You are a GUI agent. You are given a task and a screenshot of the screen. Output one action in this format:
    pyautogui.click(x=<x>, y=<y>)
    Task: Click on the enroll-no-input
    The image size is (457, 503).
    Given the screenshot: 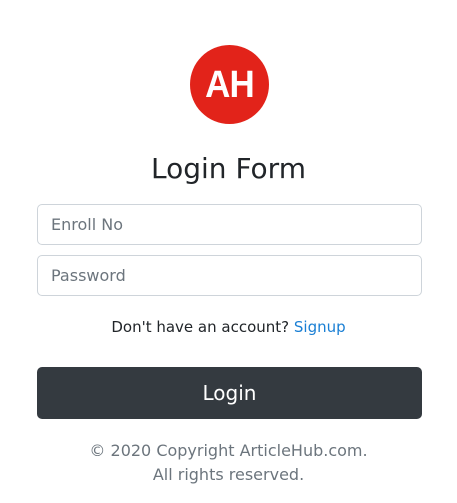 What is the action you would take?
    pyautogui.click(x=229, y=224)
    